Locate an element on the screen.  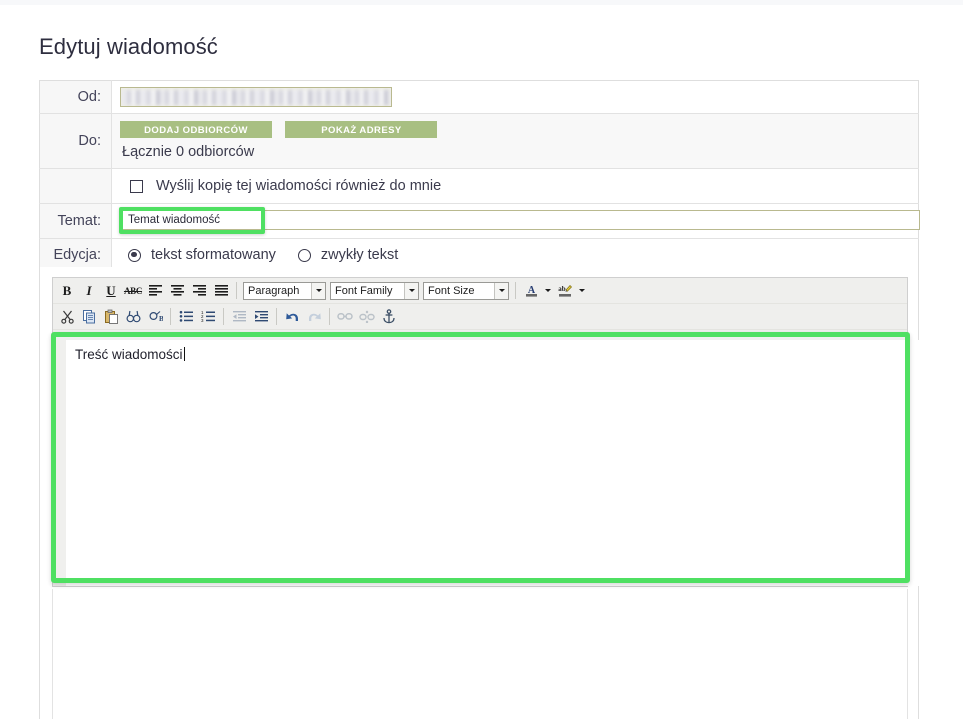
find-icon is located at coordinates (133, 316).